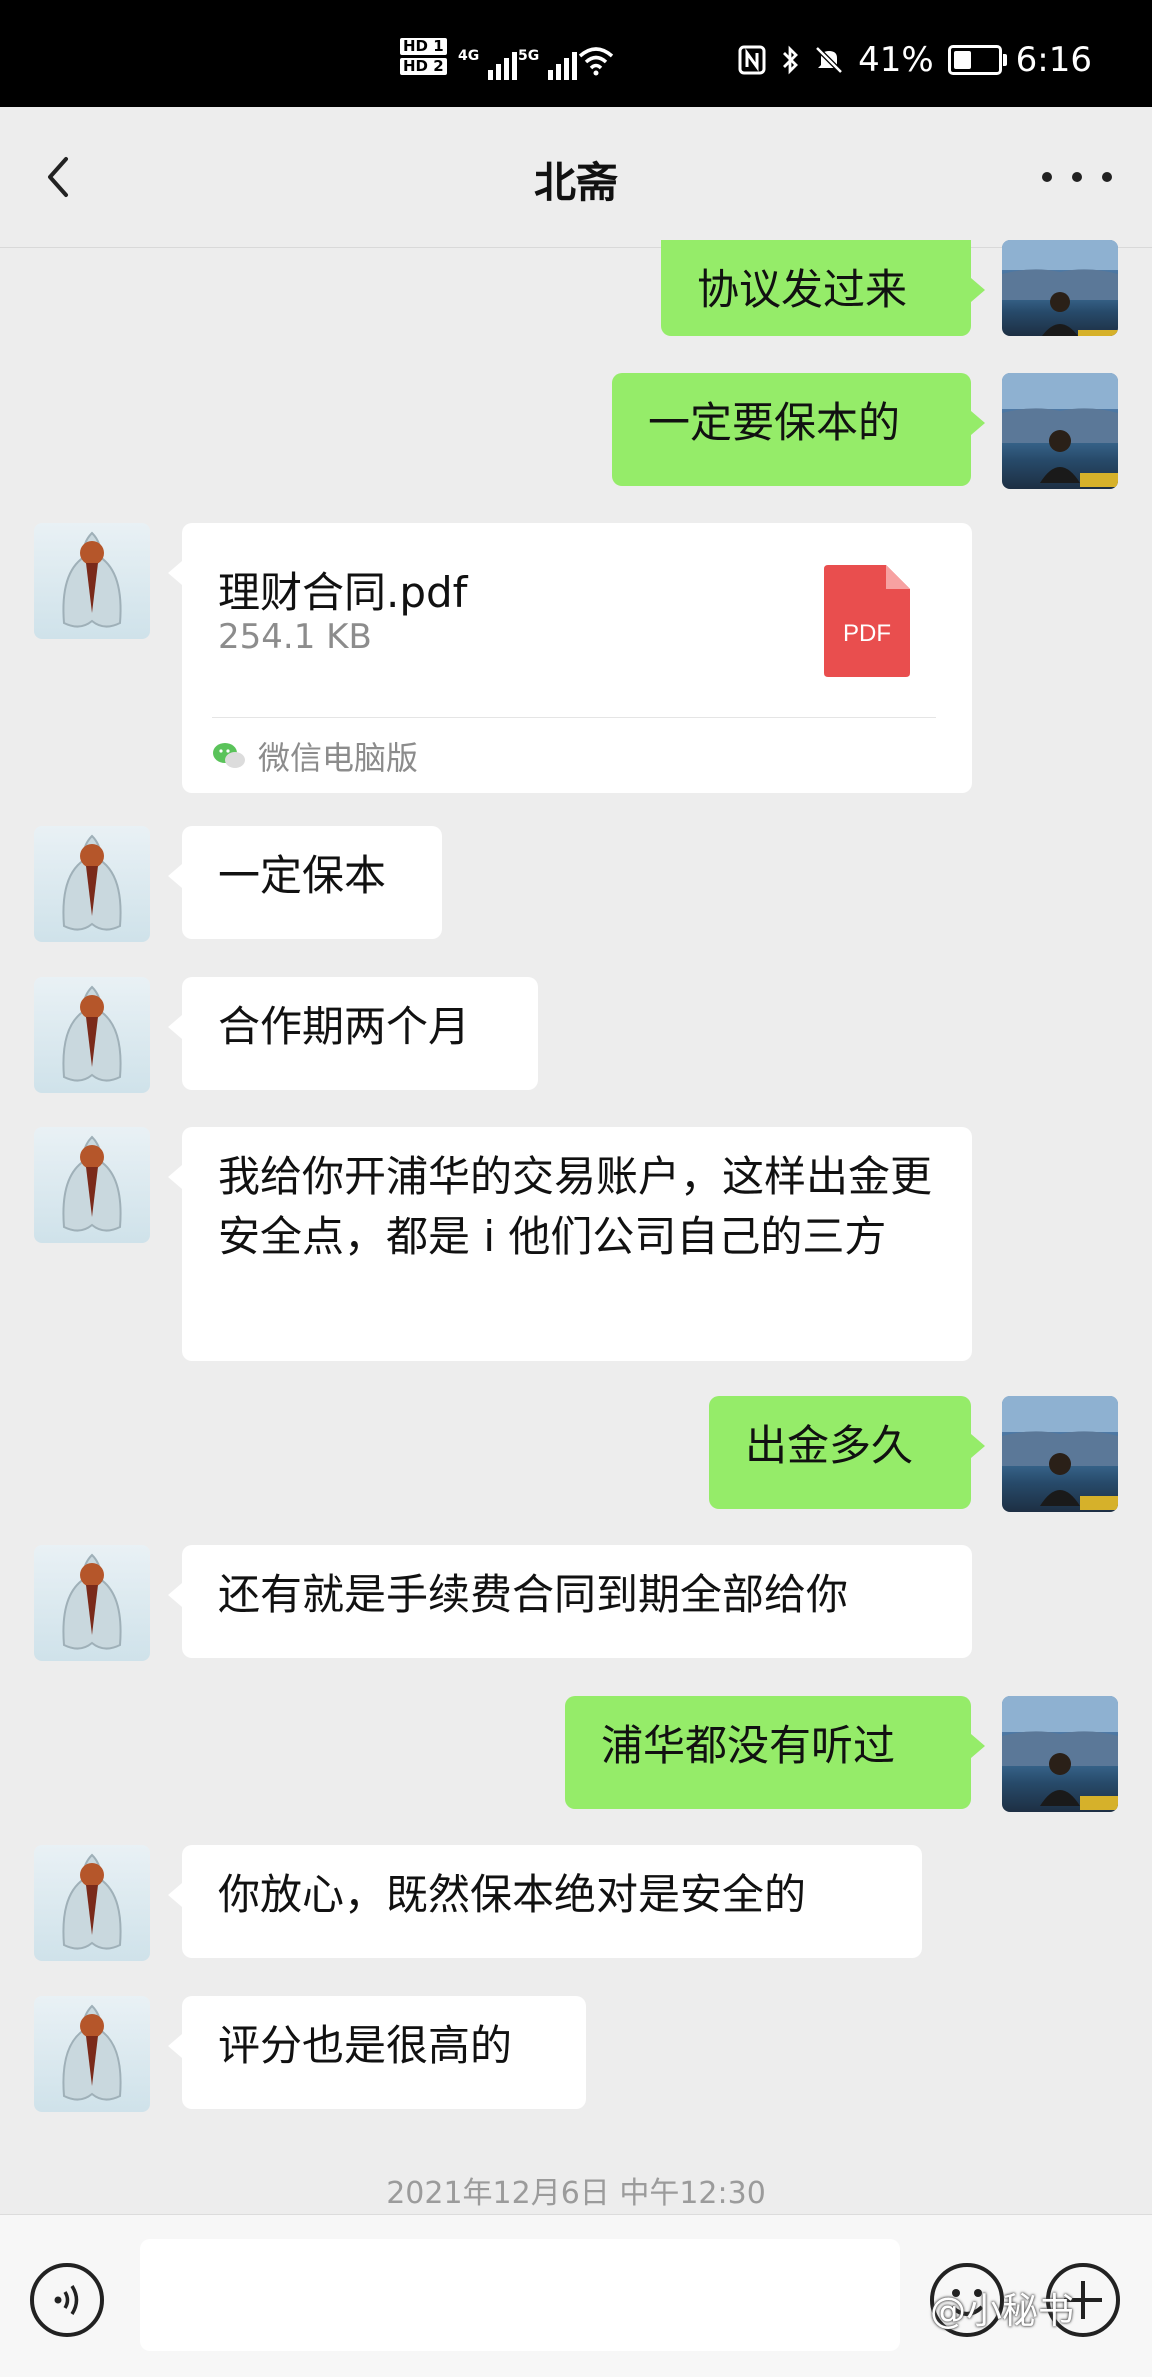  I want to click on message-timestamp: 2021年12月6日 中午12:30, so click(576, 2193).